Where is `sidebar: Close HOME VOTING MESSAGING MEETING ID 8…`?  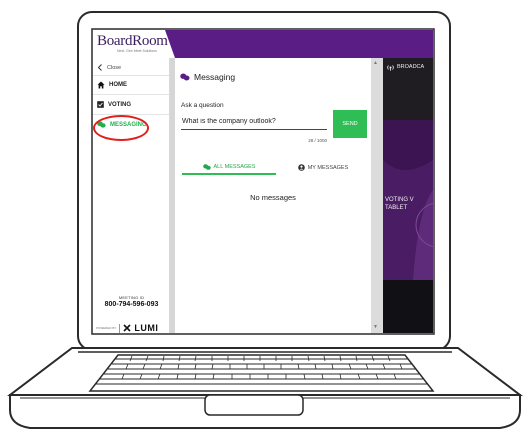 sidebar: Close HOME VOTING MESSAGING MEETING ID 8… is located at coordinates (131, 195).